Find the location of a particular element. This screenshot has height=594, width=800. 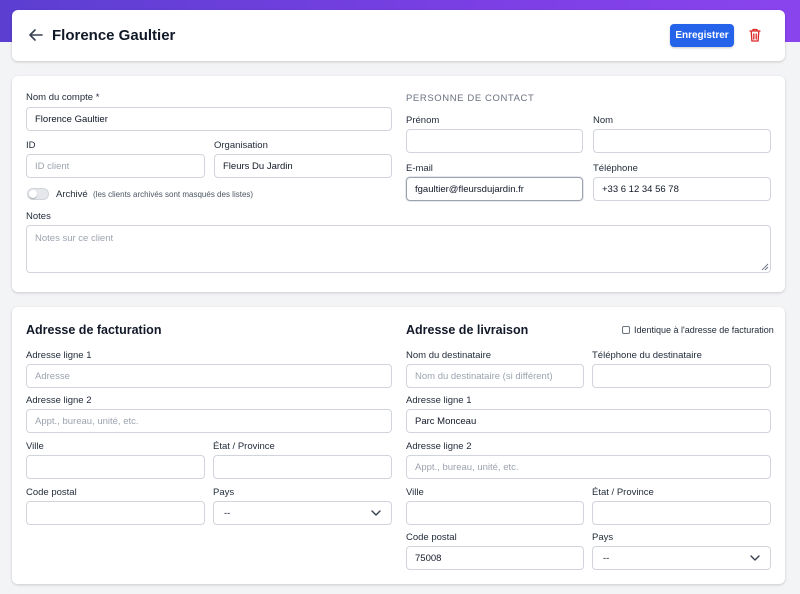

shipping-state-input is located at coordinates (681, 513).